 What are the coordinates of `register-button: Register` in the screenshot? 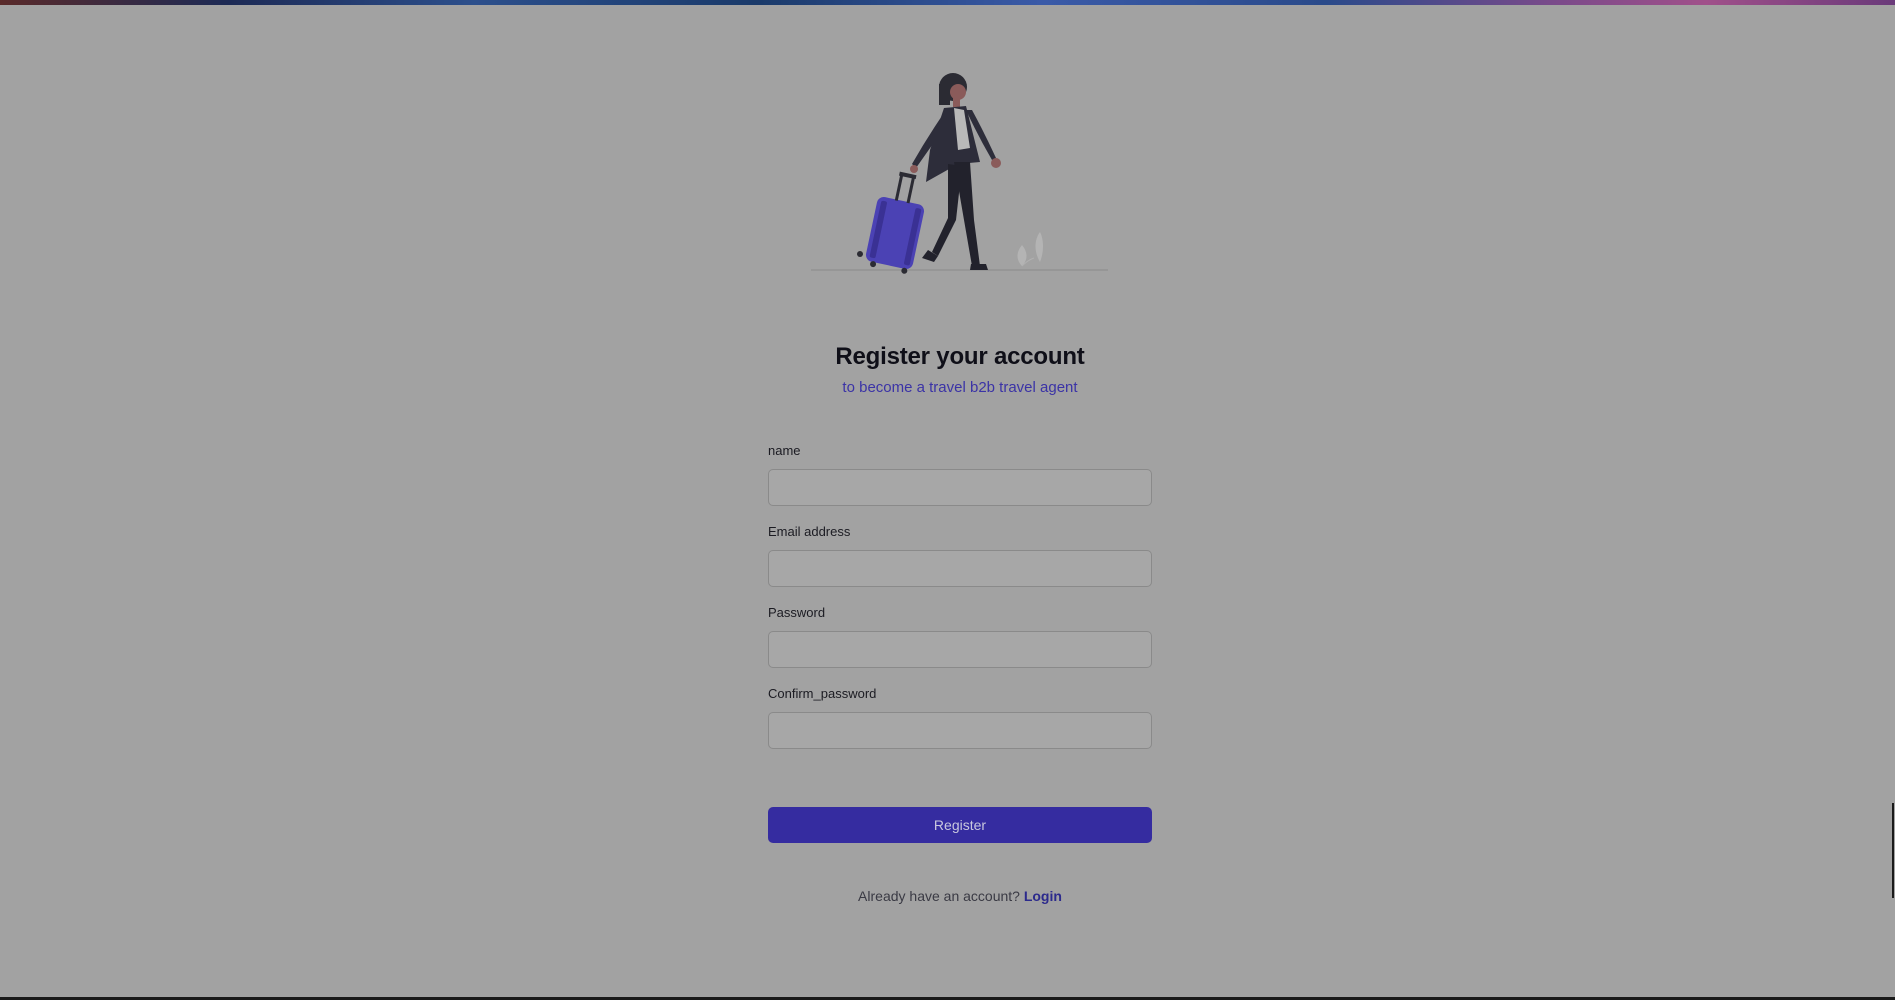 It's located at (960, 825).